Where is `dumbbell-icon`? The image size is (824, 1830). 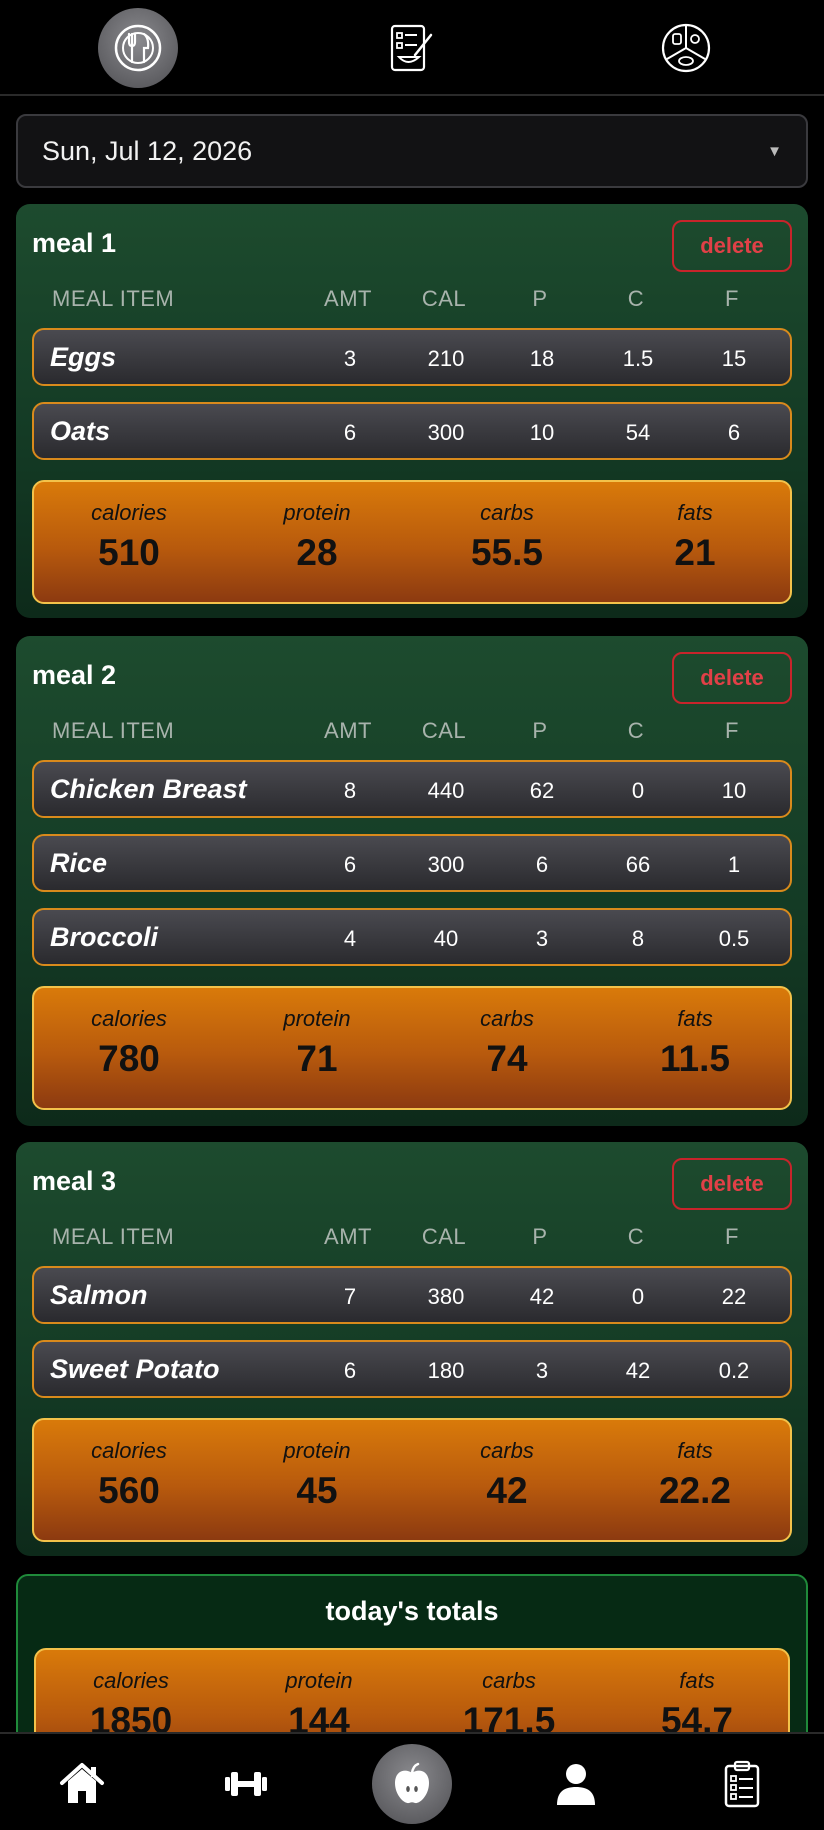 dumbbell-icon is located at coordinates (246, 1784).